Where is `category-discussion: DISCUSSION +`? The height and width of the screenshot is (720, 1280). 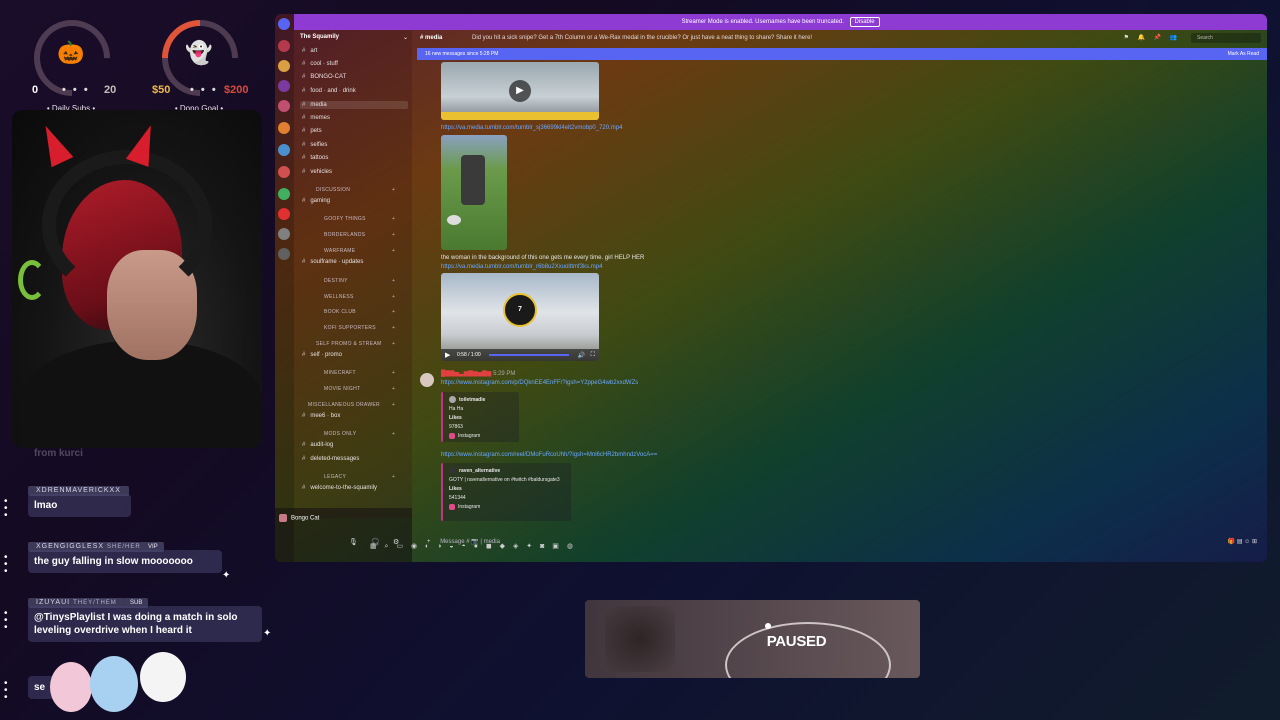 category-discussion: DISCUSSION + is located at coordinates (355, 190).